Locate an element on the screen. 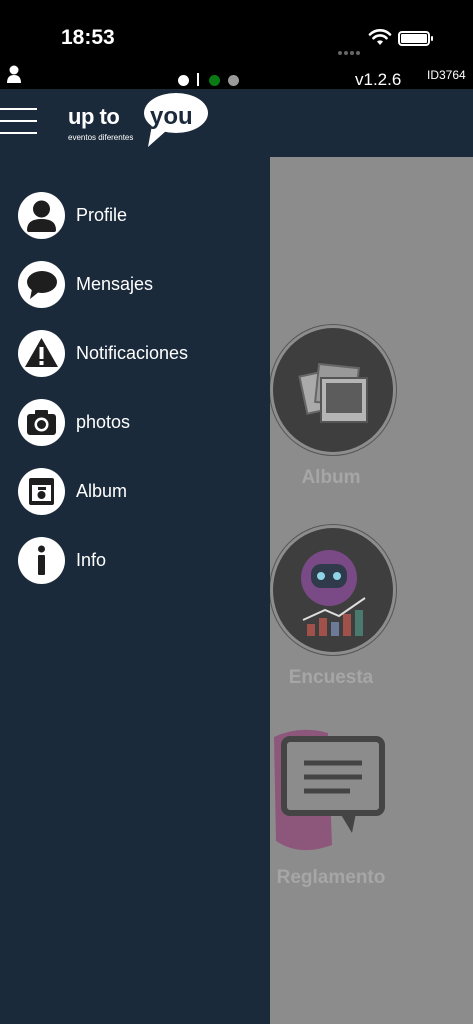 This screenshot has width=473, height=1024. indicator-grey is located at coordinates (233, 80).